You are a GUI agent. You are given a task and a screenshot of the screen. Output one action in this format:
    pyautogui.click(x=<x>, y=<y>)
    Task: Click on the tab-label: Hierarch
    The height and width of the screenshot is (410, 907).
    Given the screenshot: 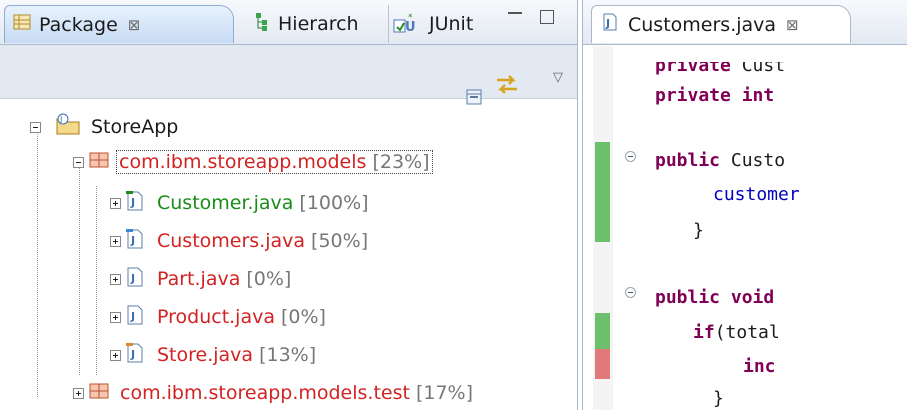 What is the action you would take?
    pyautogui.click(x=318, y=24)
    